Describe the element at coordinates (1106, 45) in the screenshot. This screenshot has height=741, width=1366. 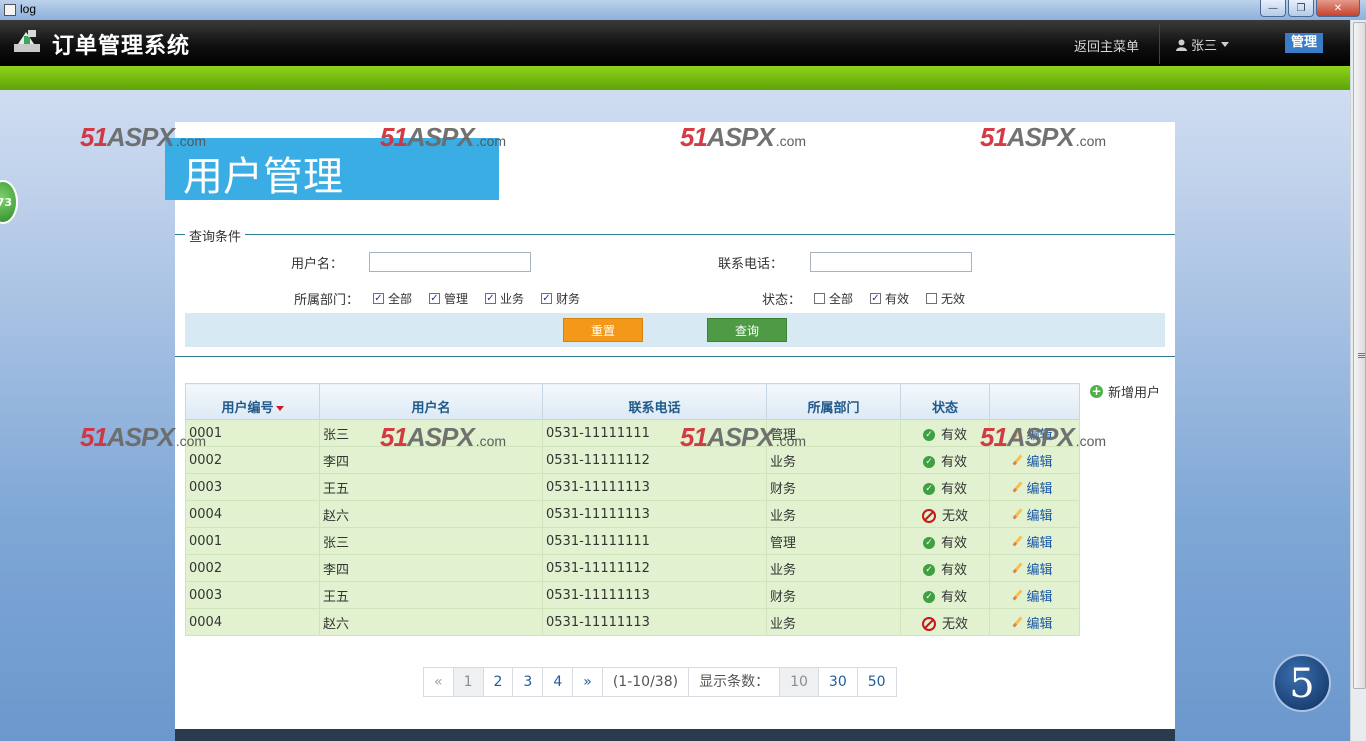
I see `back-to-main-menu-link: 返回主菜单` at that location.